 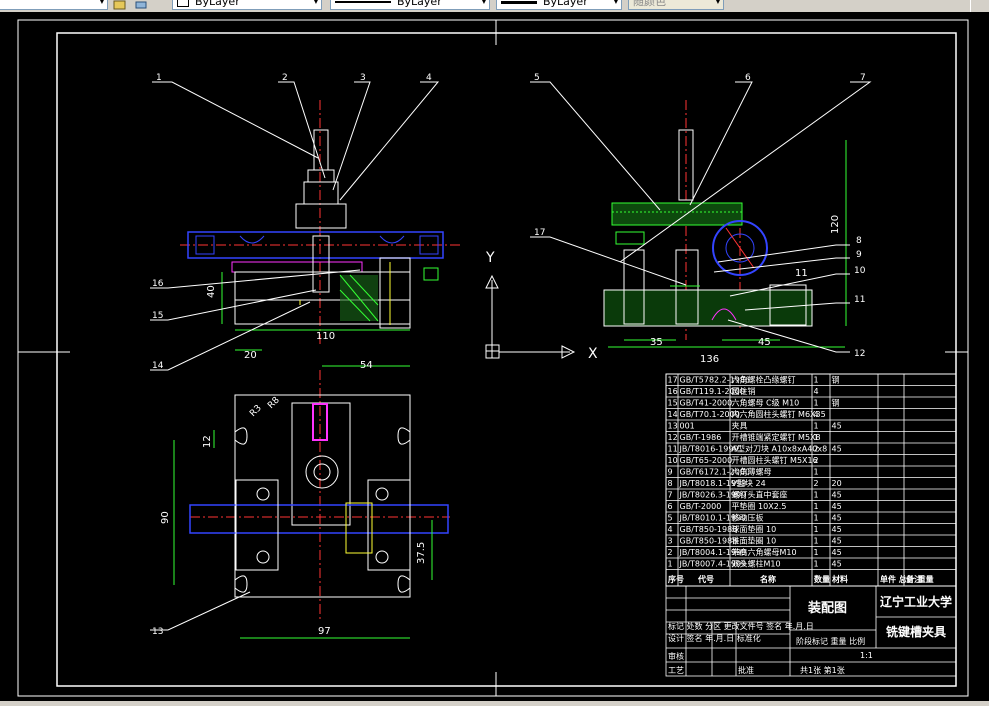 What do you see at coordinates (859, 300) in the screenshot?
I see `balloon-11: 11` at bounding box center [859, 300].